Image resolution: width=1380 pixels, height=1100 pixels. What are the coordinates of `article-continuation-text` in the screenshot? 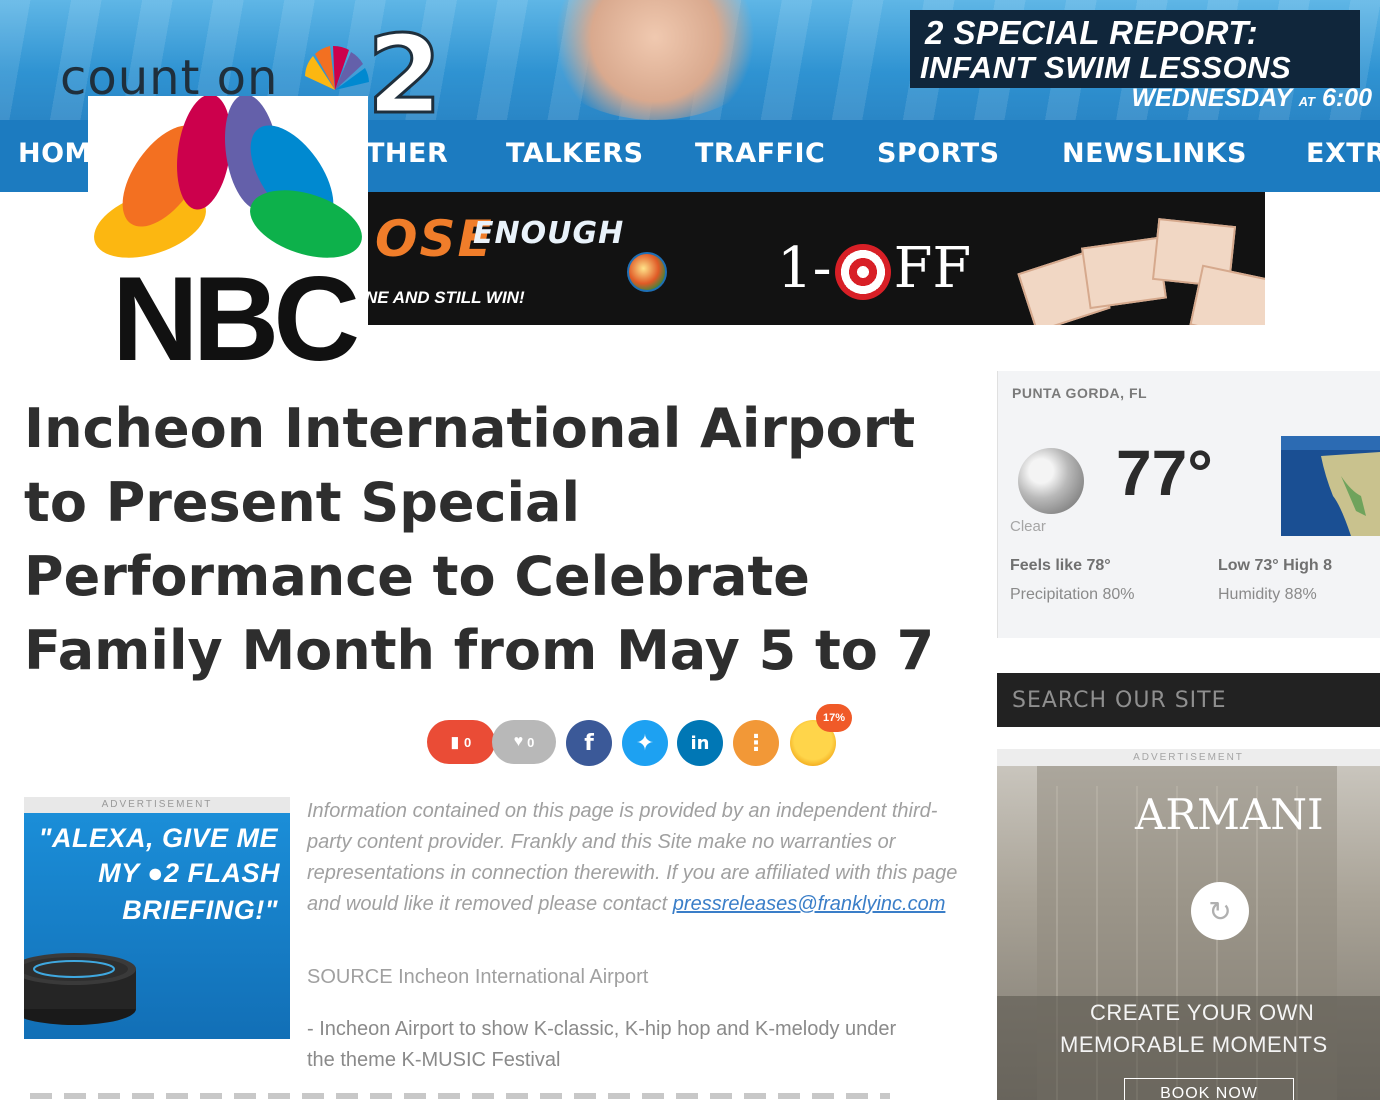 It's located at (460, 1096).